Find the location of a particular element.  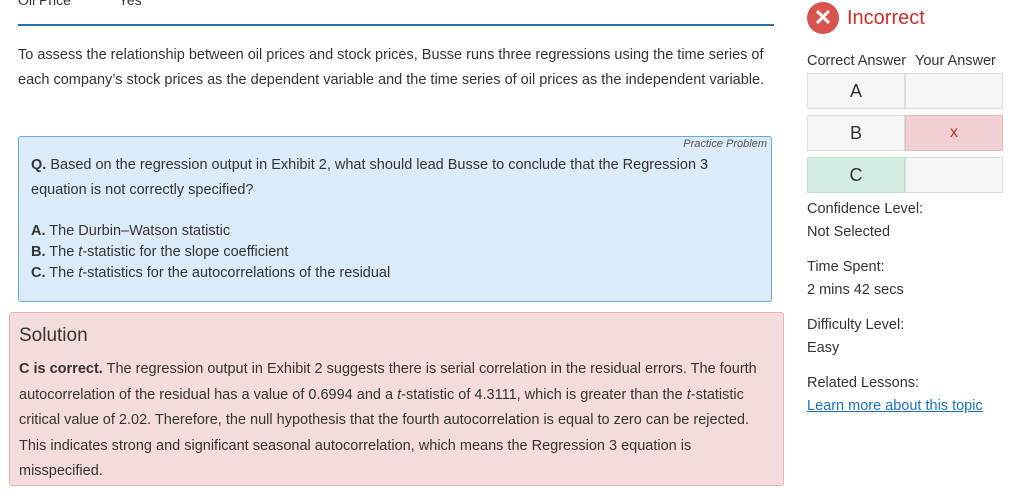

correct-answer-cell-b: B is located at coordinates (856, 133).